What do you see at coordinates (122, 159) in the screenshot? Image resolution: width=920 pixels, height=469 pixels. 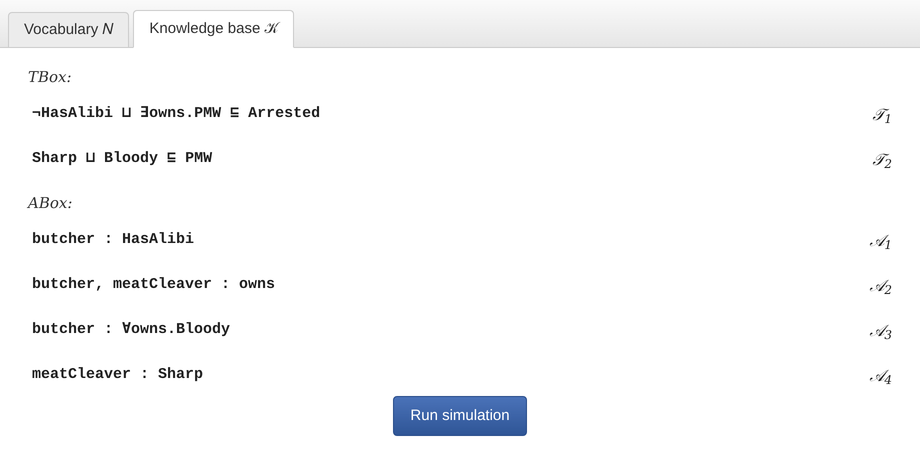 I see `axiom-formula: Sharp ⊔ Bloody ⊑ PMW` at bounding box center [122, 159].